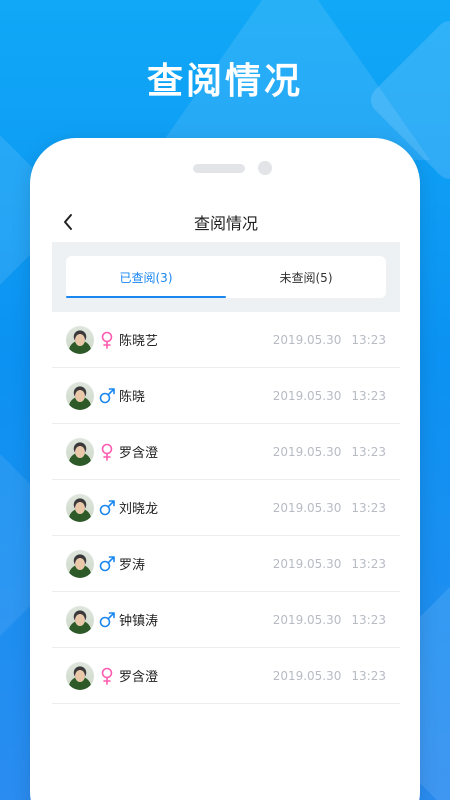 This screenshot has width=450, height=800. I want to click on list-item: 罗涛 2019.05.30 13:23, so click(226, 564).